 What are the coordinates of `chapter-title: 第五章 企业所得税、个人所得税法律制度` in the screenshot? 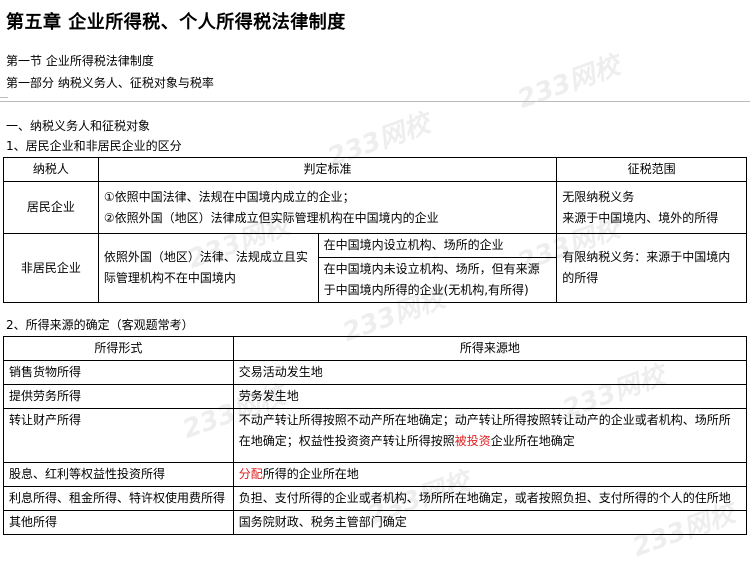 It's located at (176, 22).